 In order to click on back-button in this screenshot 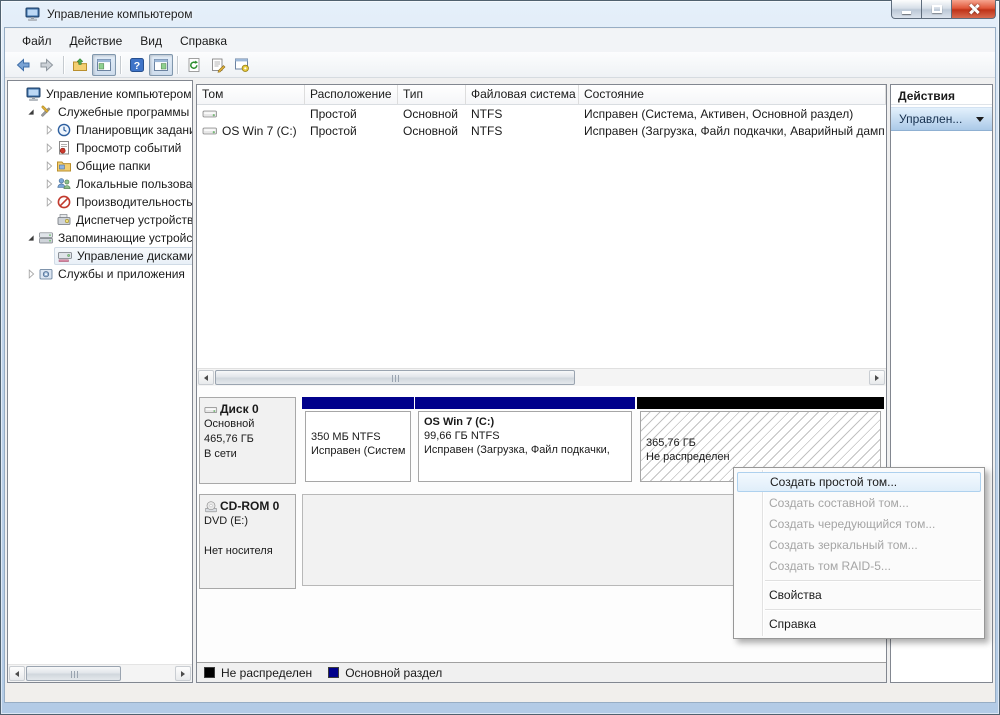, I will do `click(23, 65)`.